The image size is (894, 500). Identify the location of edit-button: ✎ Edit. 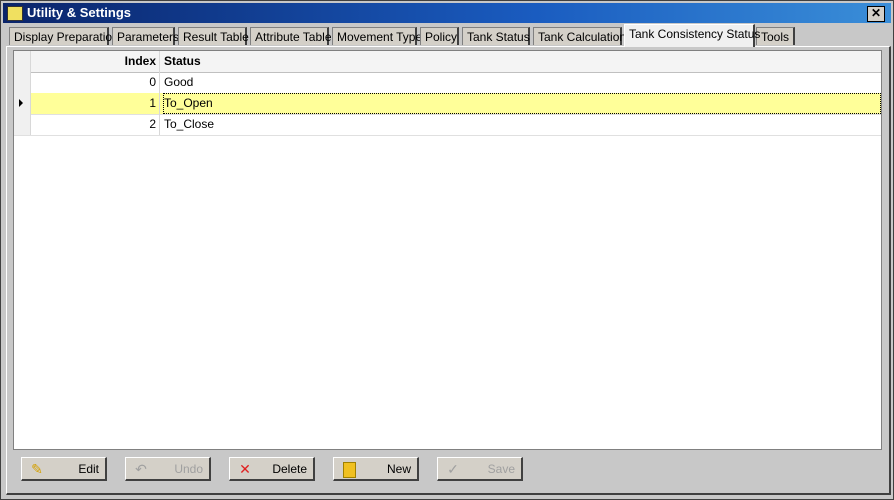
(64, 469).